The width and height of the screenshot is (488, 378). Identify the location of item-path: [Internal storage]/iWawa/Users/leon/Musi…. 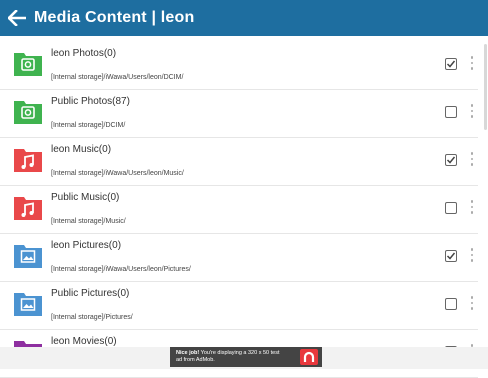
(117, 173).